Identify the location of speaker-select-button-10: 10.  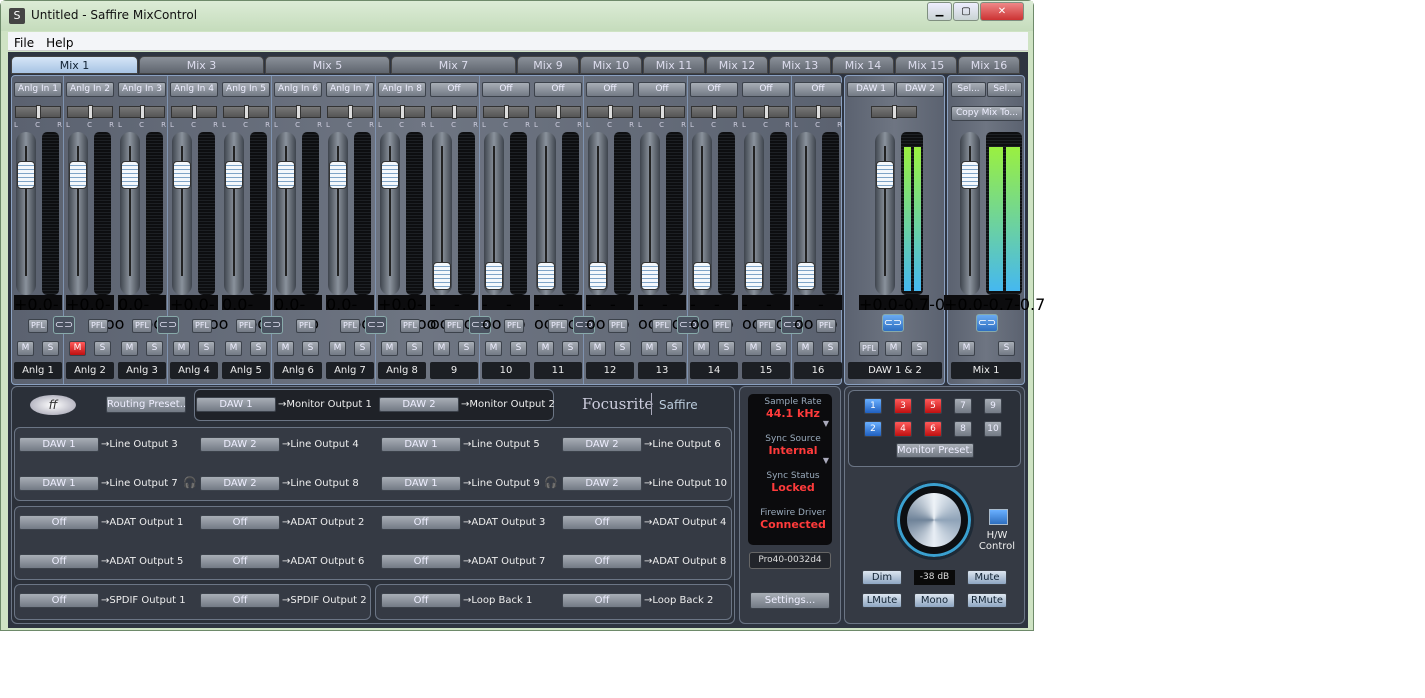
(993, 429).